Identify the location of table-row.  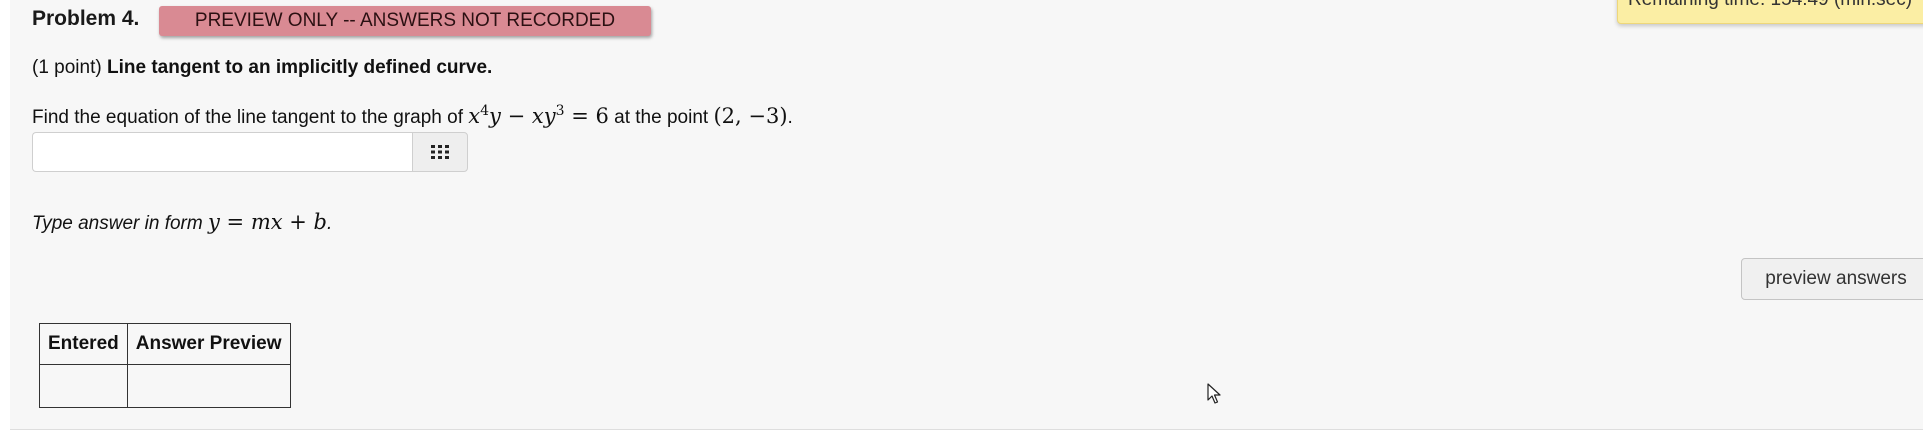
(165, 386).